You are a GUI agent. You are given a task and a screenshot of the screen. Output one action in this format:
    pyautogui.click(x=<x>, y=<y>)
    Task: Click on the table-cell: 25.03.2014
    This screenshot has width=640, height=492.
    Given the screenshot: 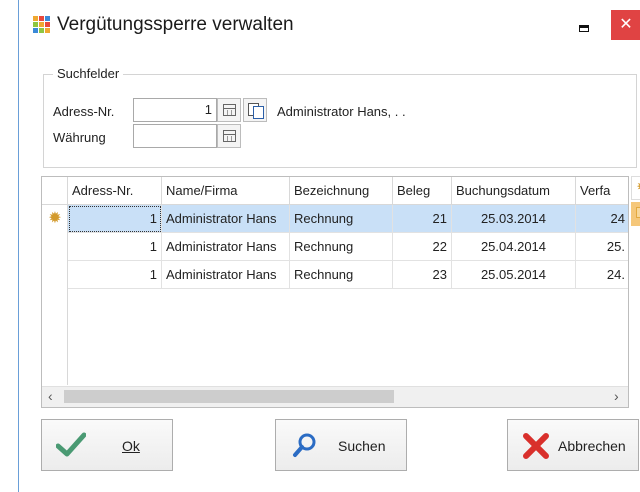 What is the action you would take?
    pyautogui.click(x=514, y=219)
    